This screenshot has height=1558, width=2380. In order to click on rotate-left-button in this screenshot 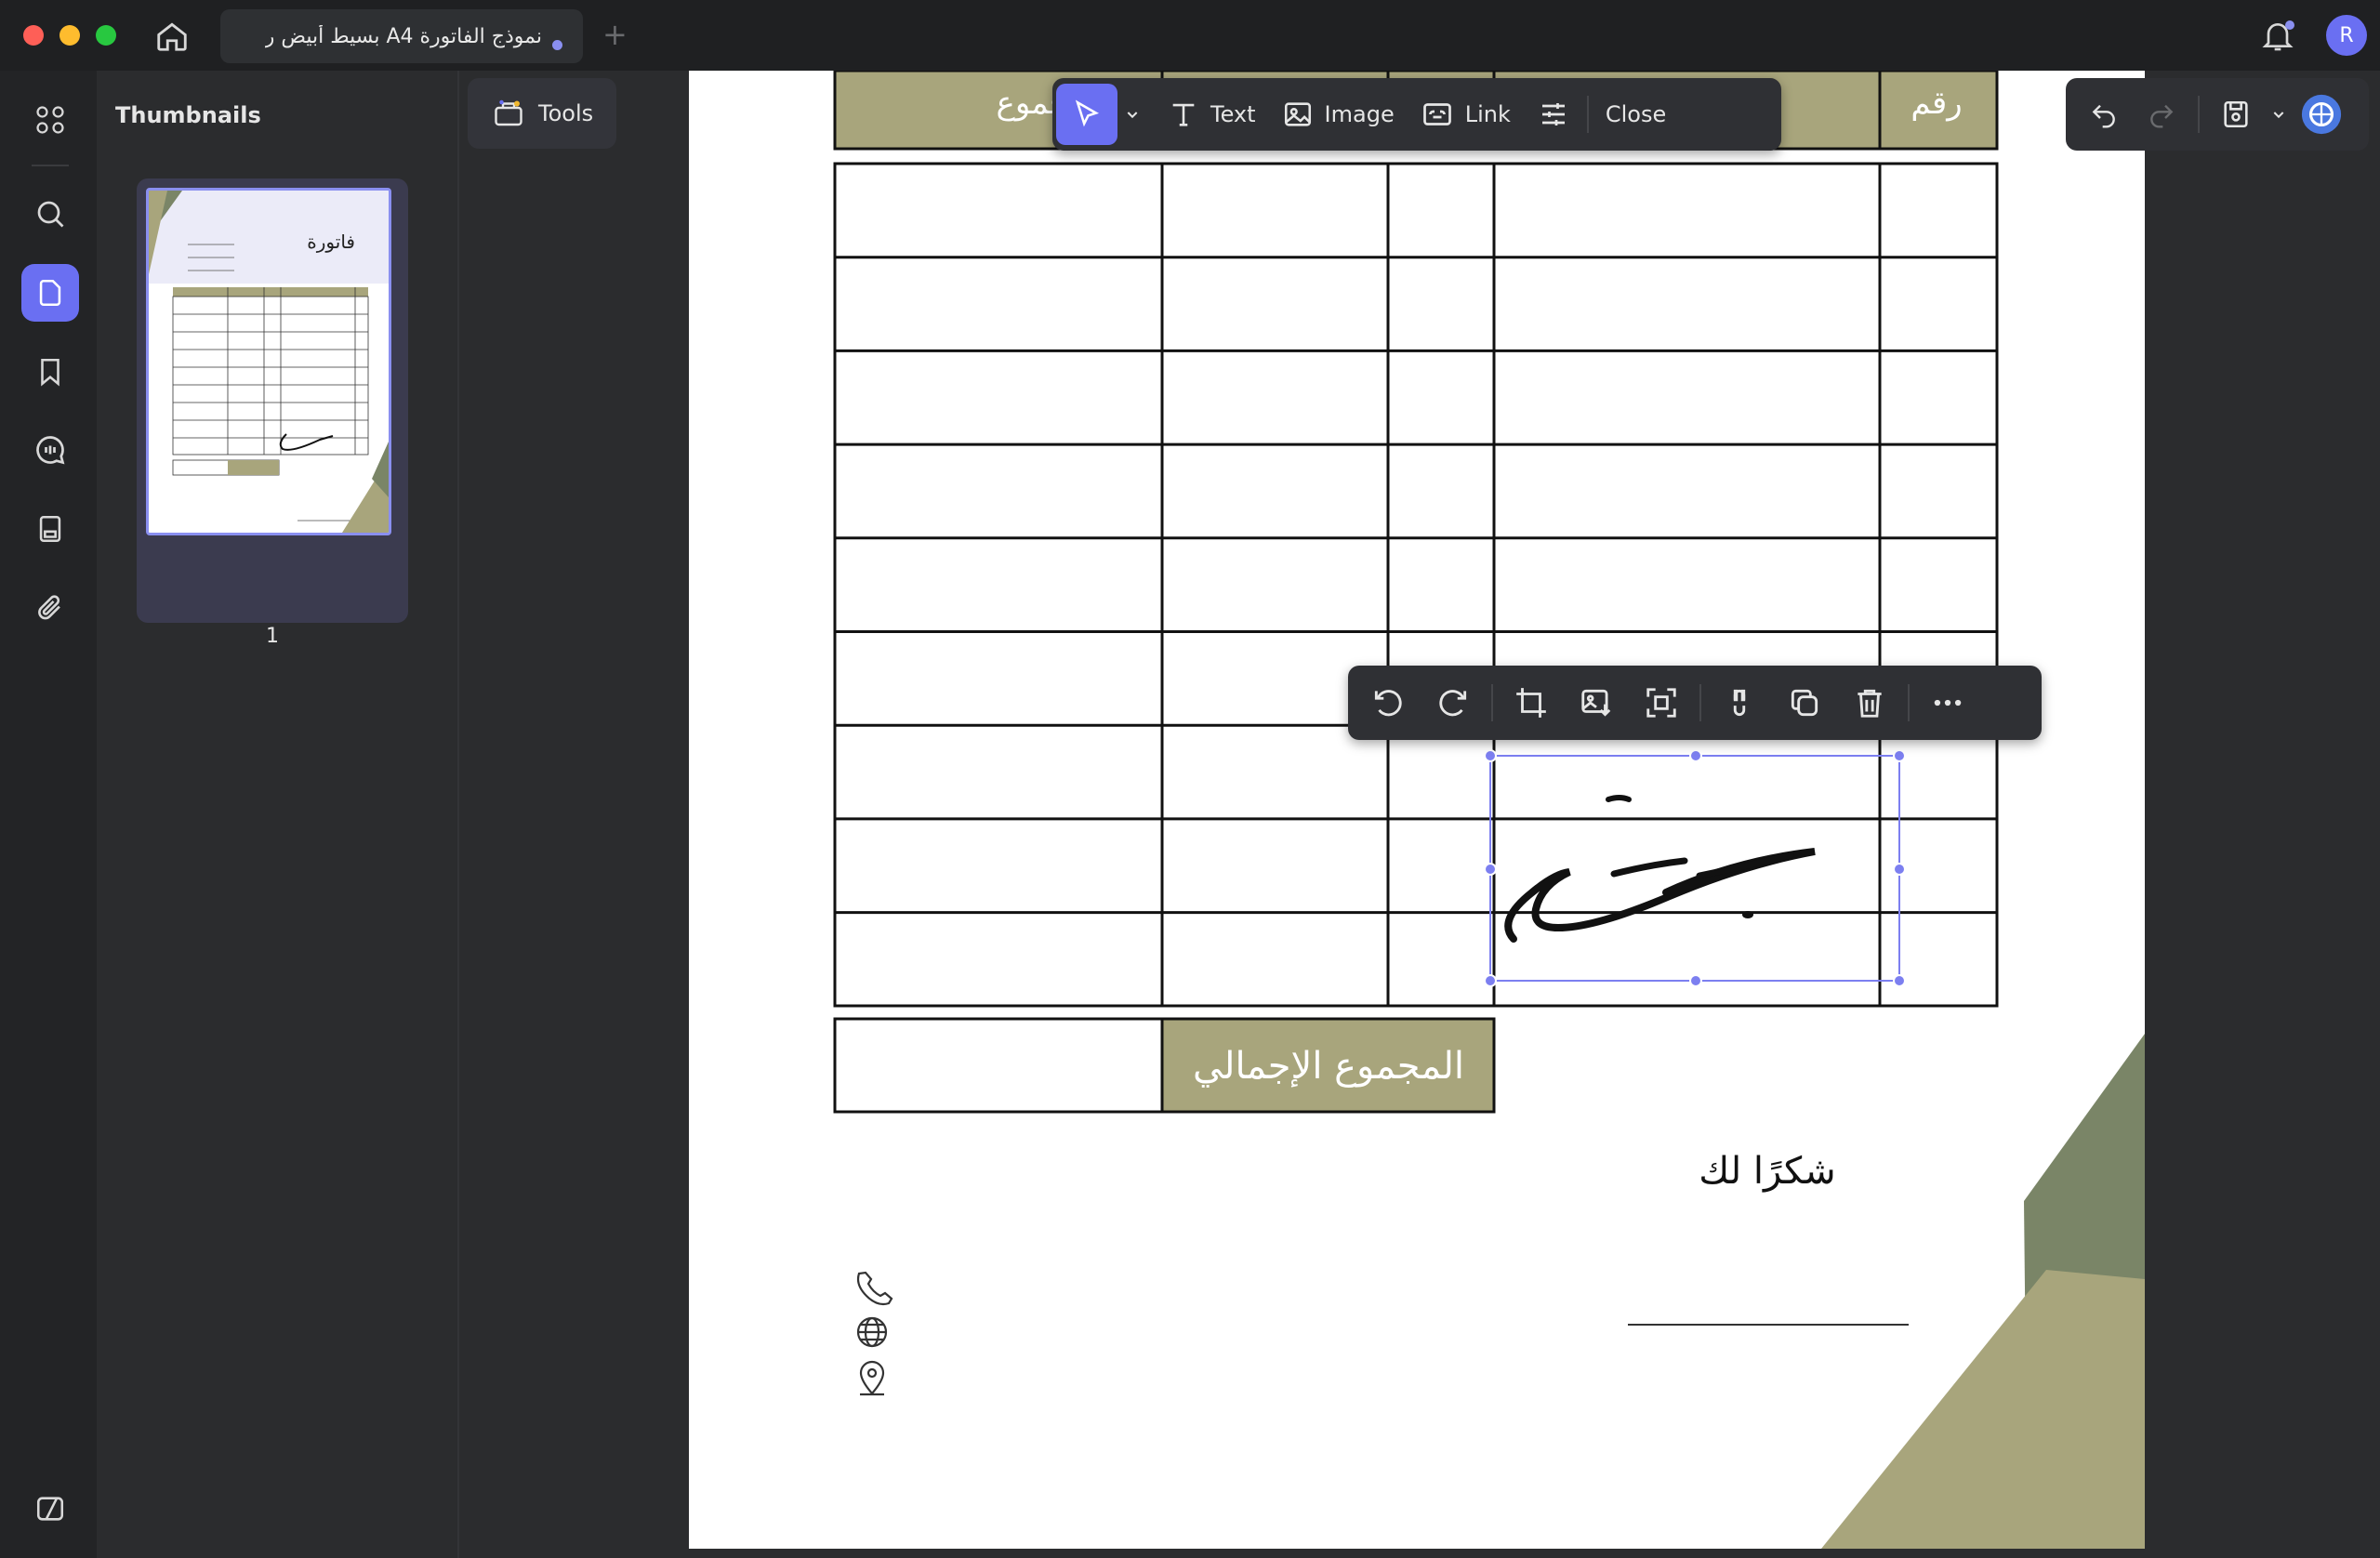, I will do `click(1388, 703)`.